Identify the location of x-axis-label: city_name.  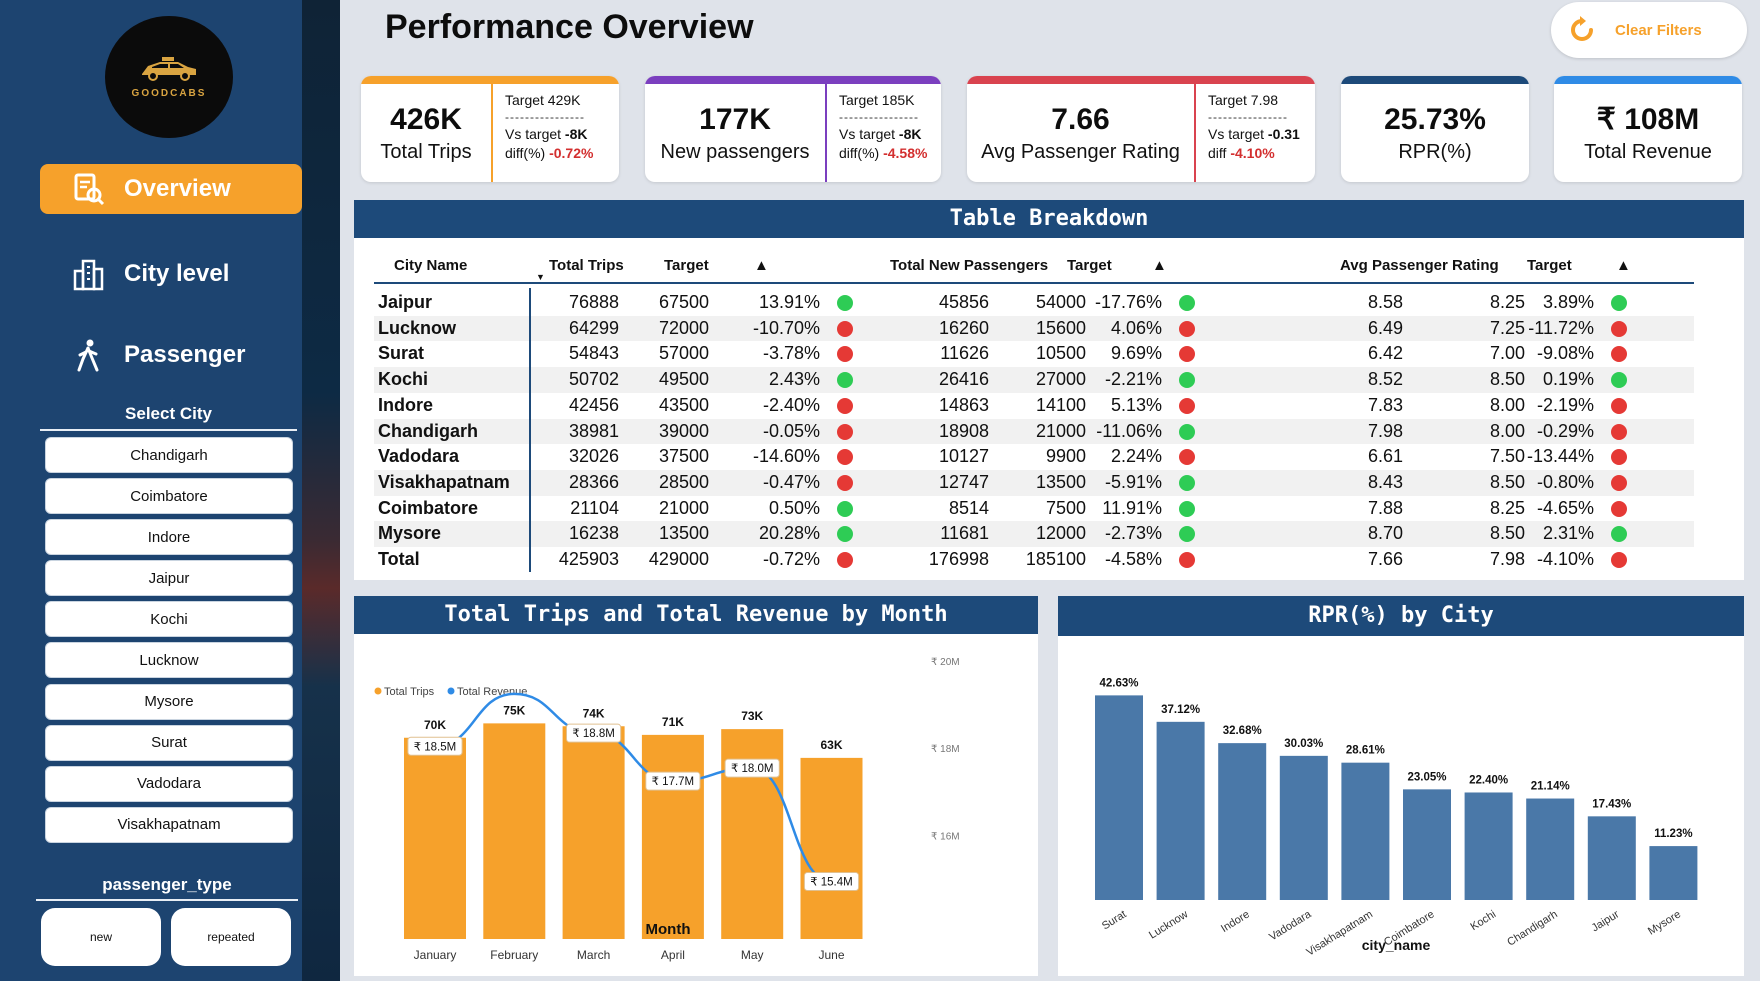
(1396, 945).